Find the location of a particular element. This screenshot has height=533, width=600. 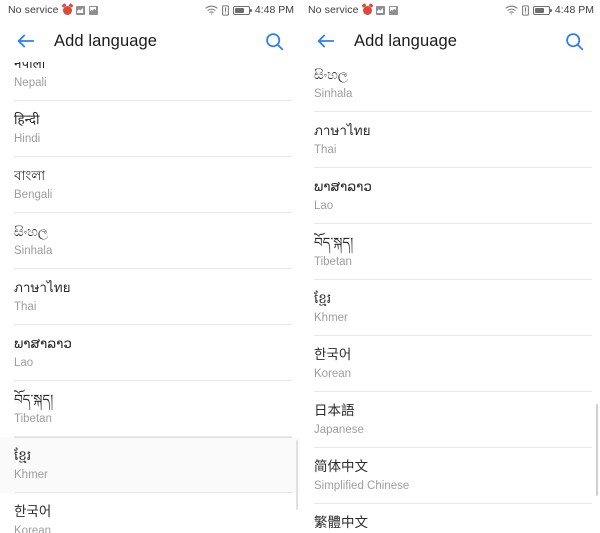

language-native-name: हिन्दी is located at coordinates (27, 120).